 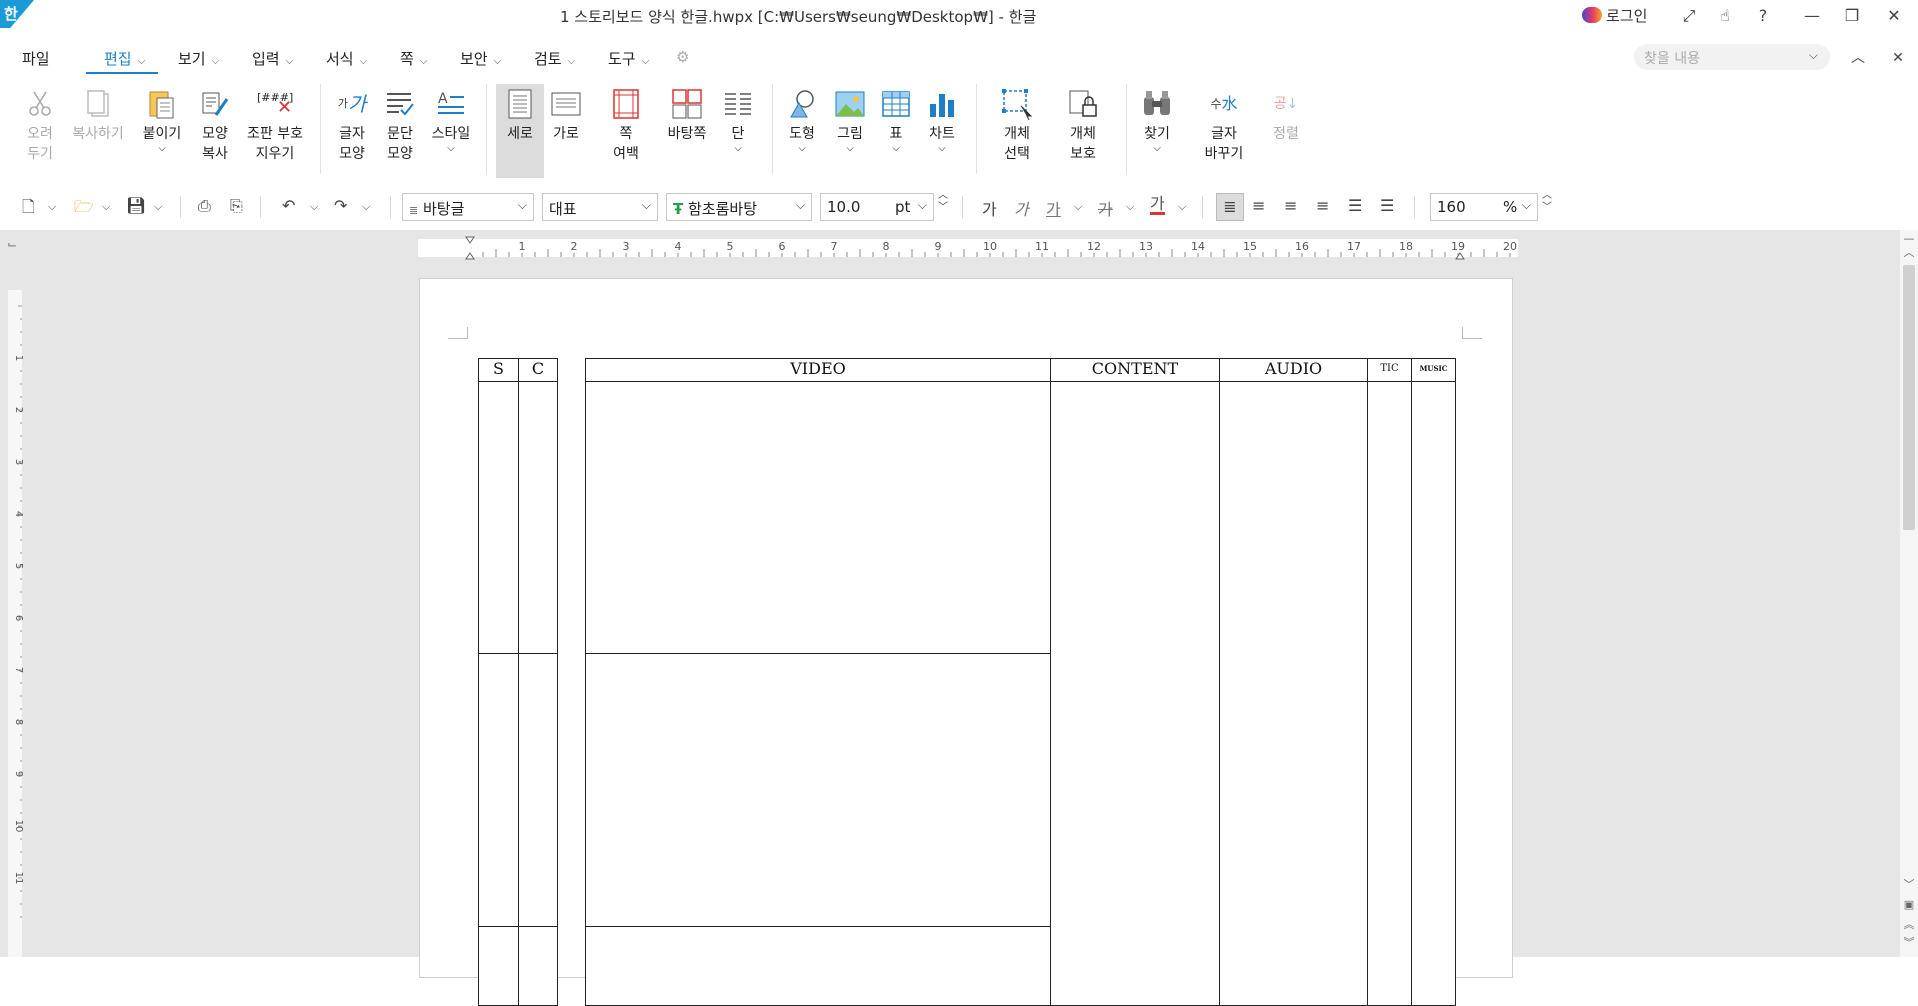 I want to click on music-cell, so click(x=1433, y=693).